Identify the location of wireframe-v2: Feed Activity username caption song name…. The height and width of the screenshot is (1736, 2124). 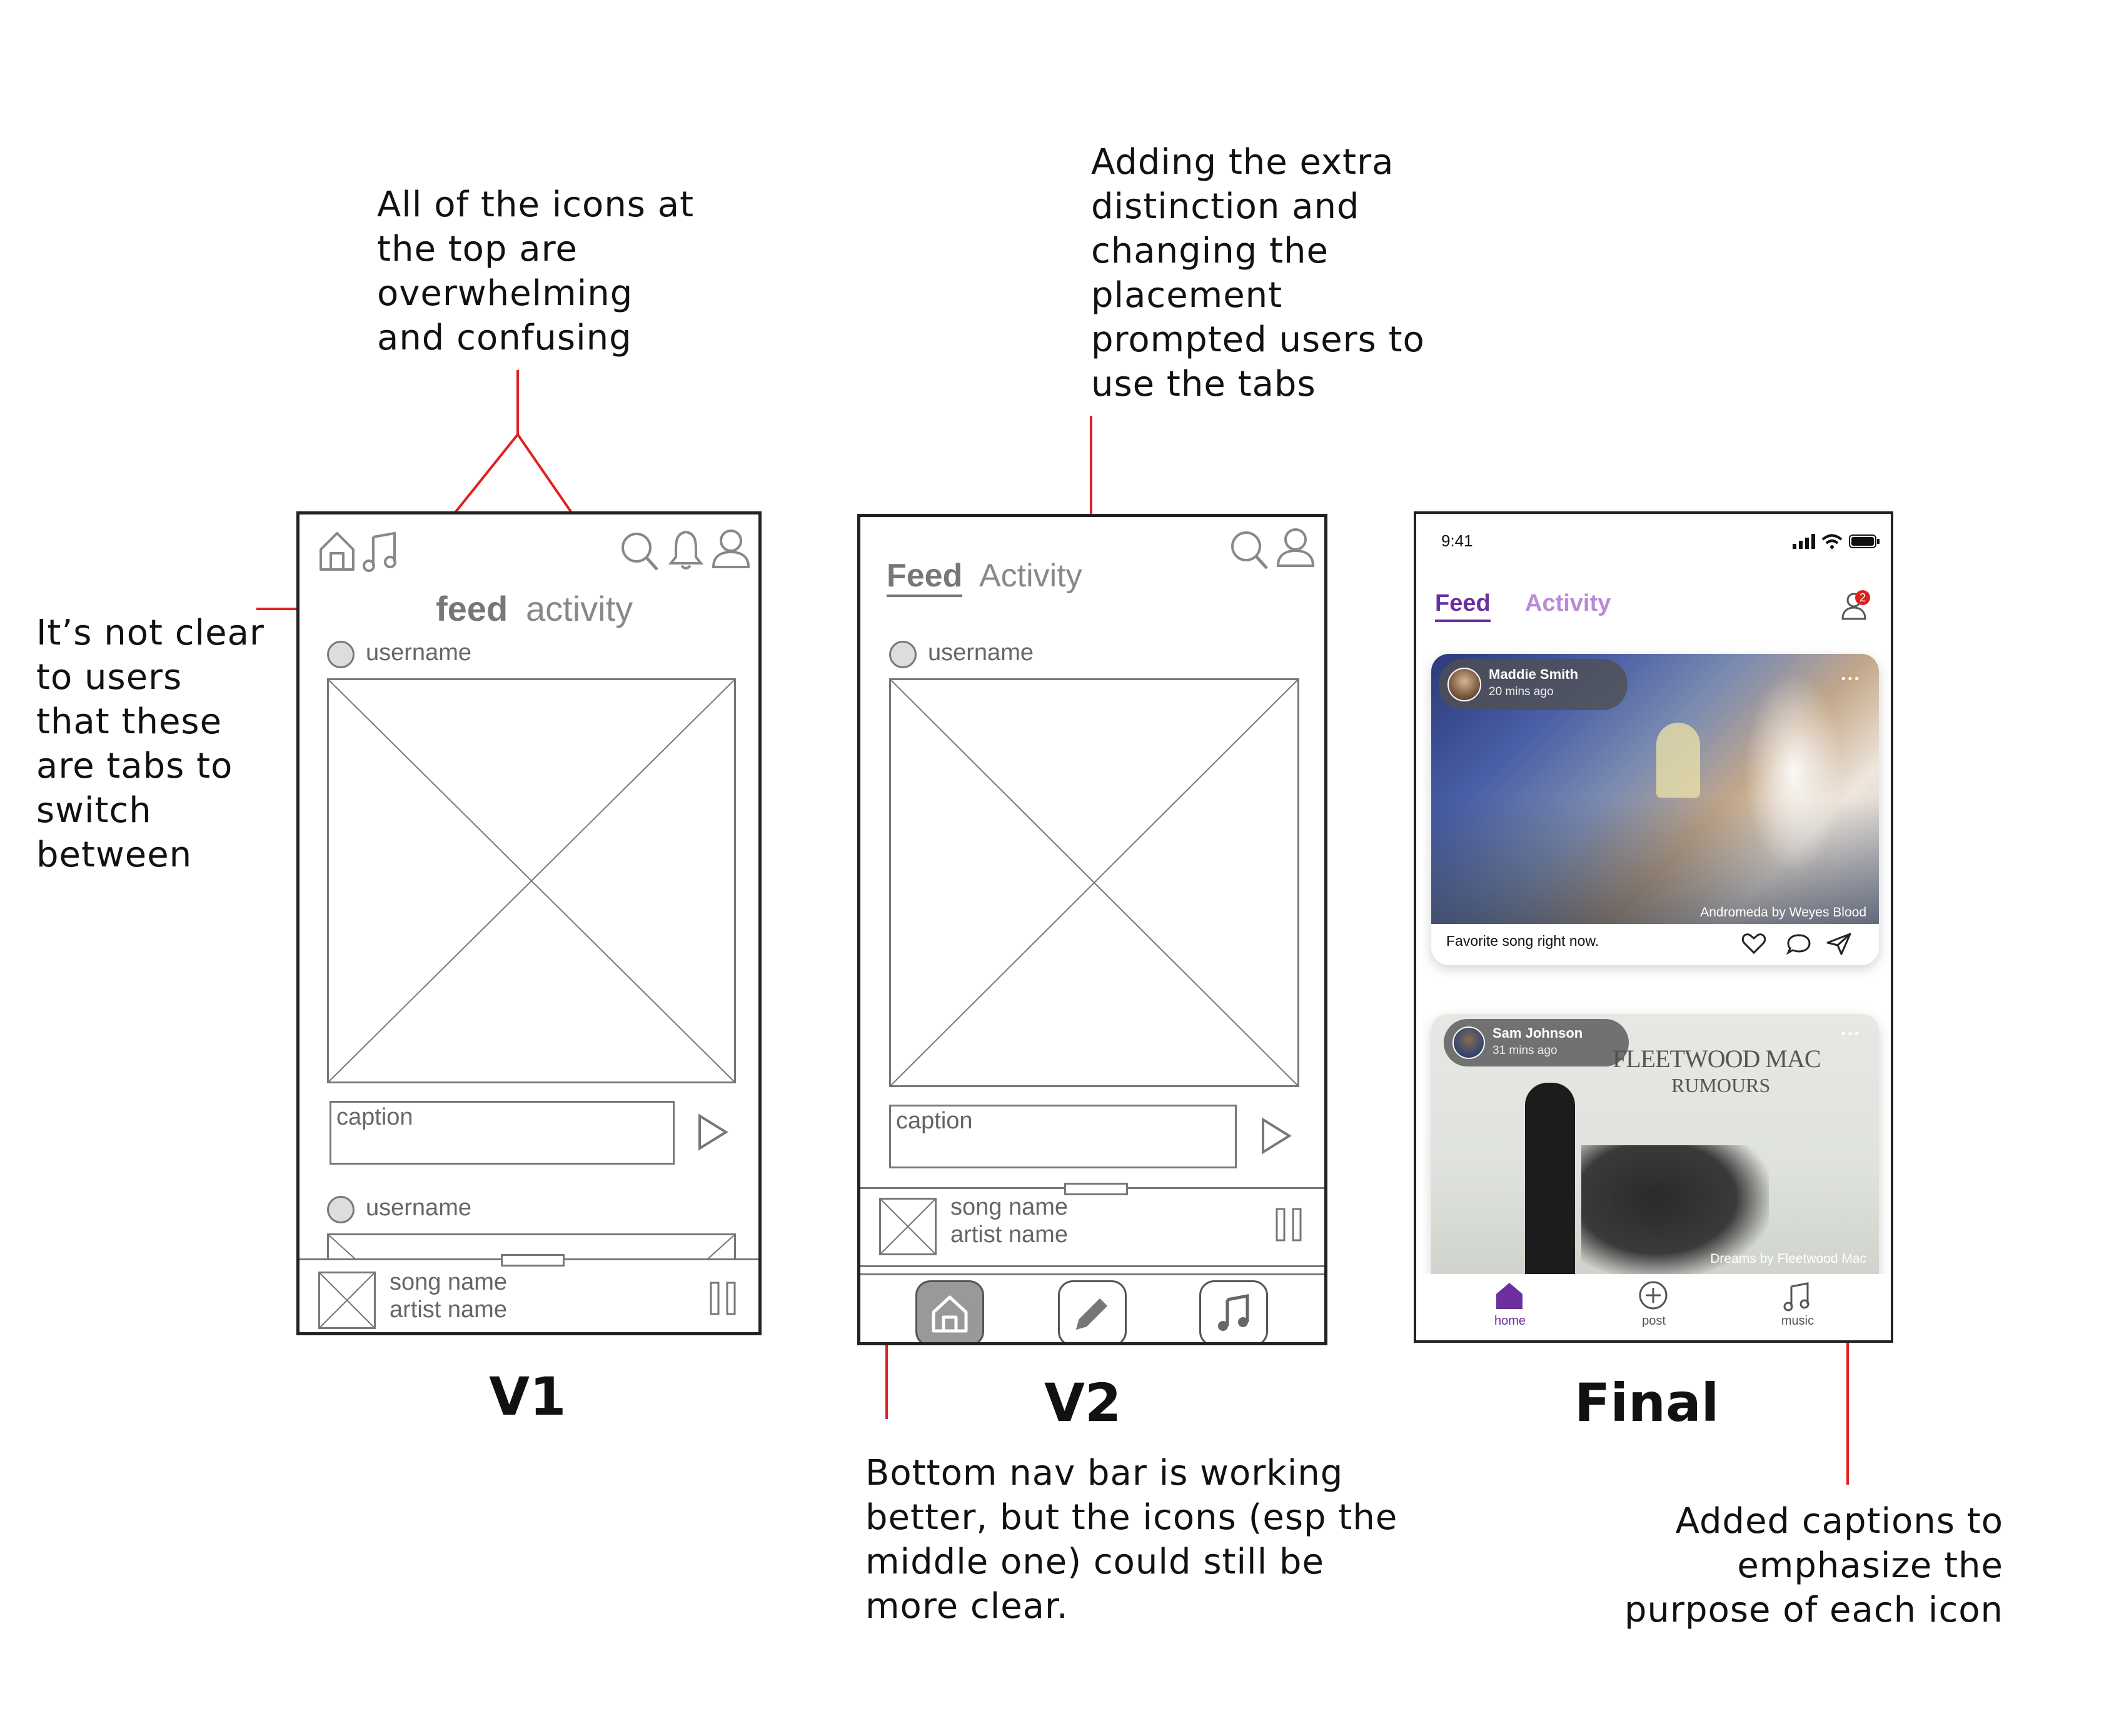
(1092, 930).